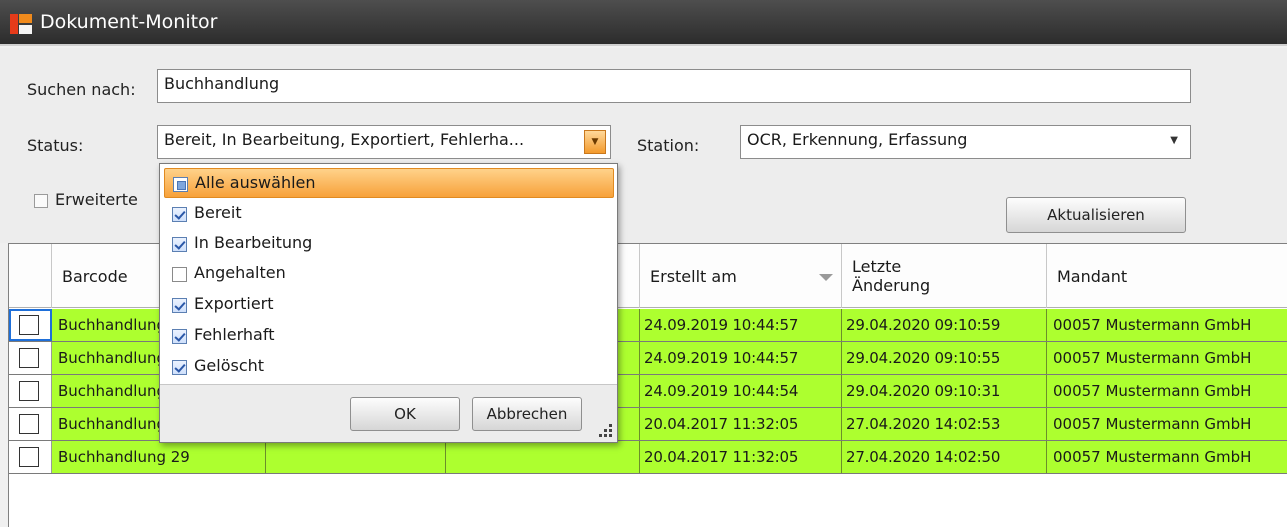 The height and width of the screenshot is (527, 1287). What do you see at coordinates (944, 457) in the screenshot?
I see `cell-changed: 27.04.2020 14:02:50` at bounding box center [944, 457].